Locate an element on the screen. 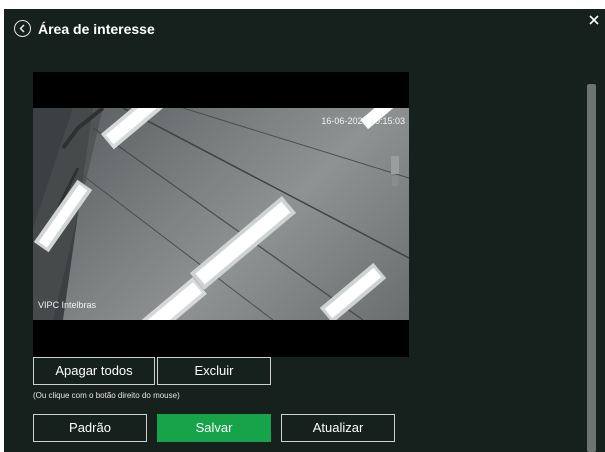  close-icon is located at coordinates (594, 20).